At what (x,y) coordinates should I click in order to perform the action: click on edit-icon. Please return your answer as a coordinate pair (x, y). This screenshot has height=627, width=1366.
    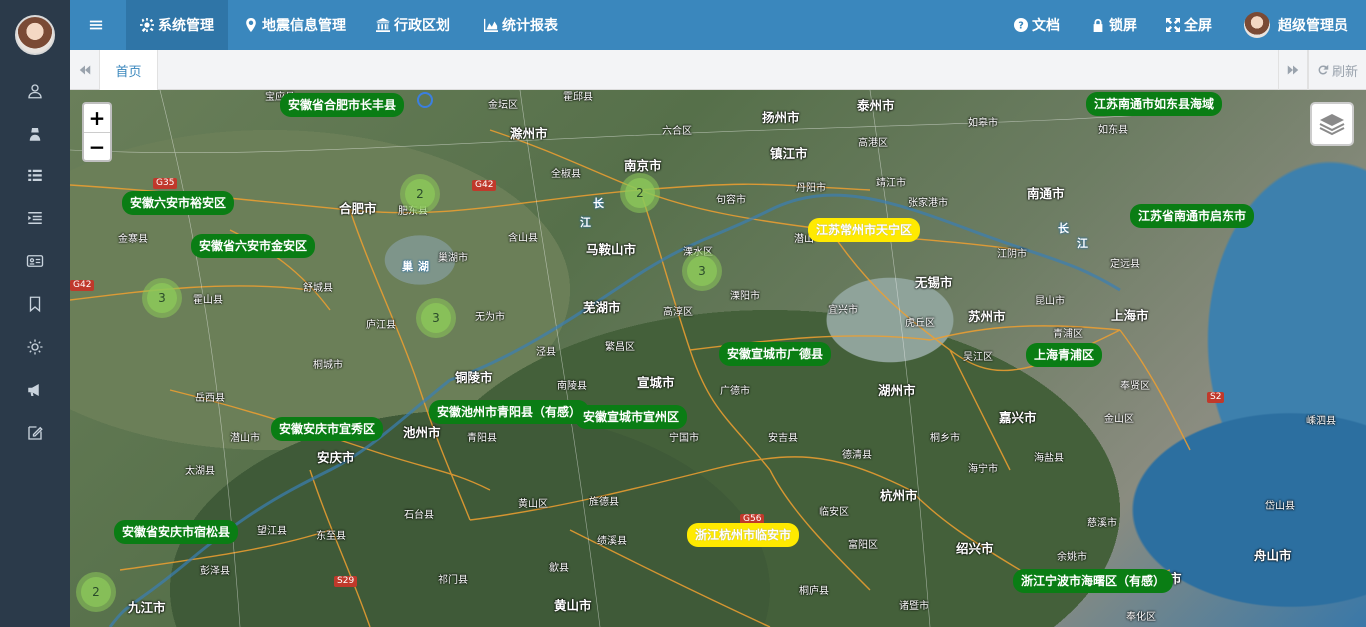
    Looking at the image, I should click on (35, 433).